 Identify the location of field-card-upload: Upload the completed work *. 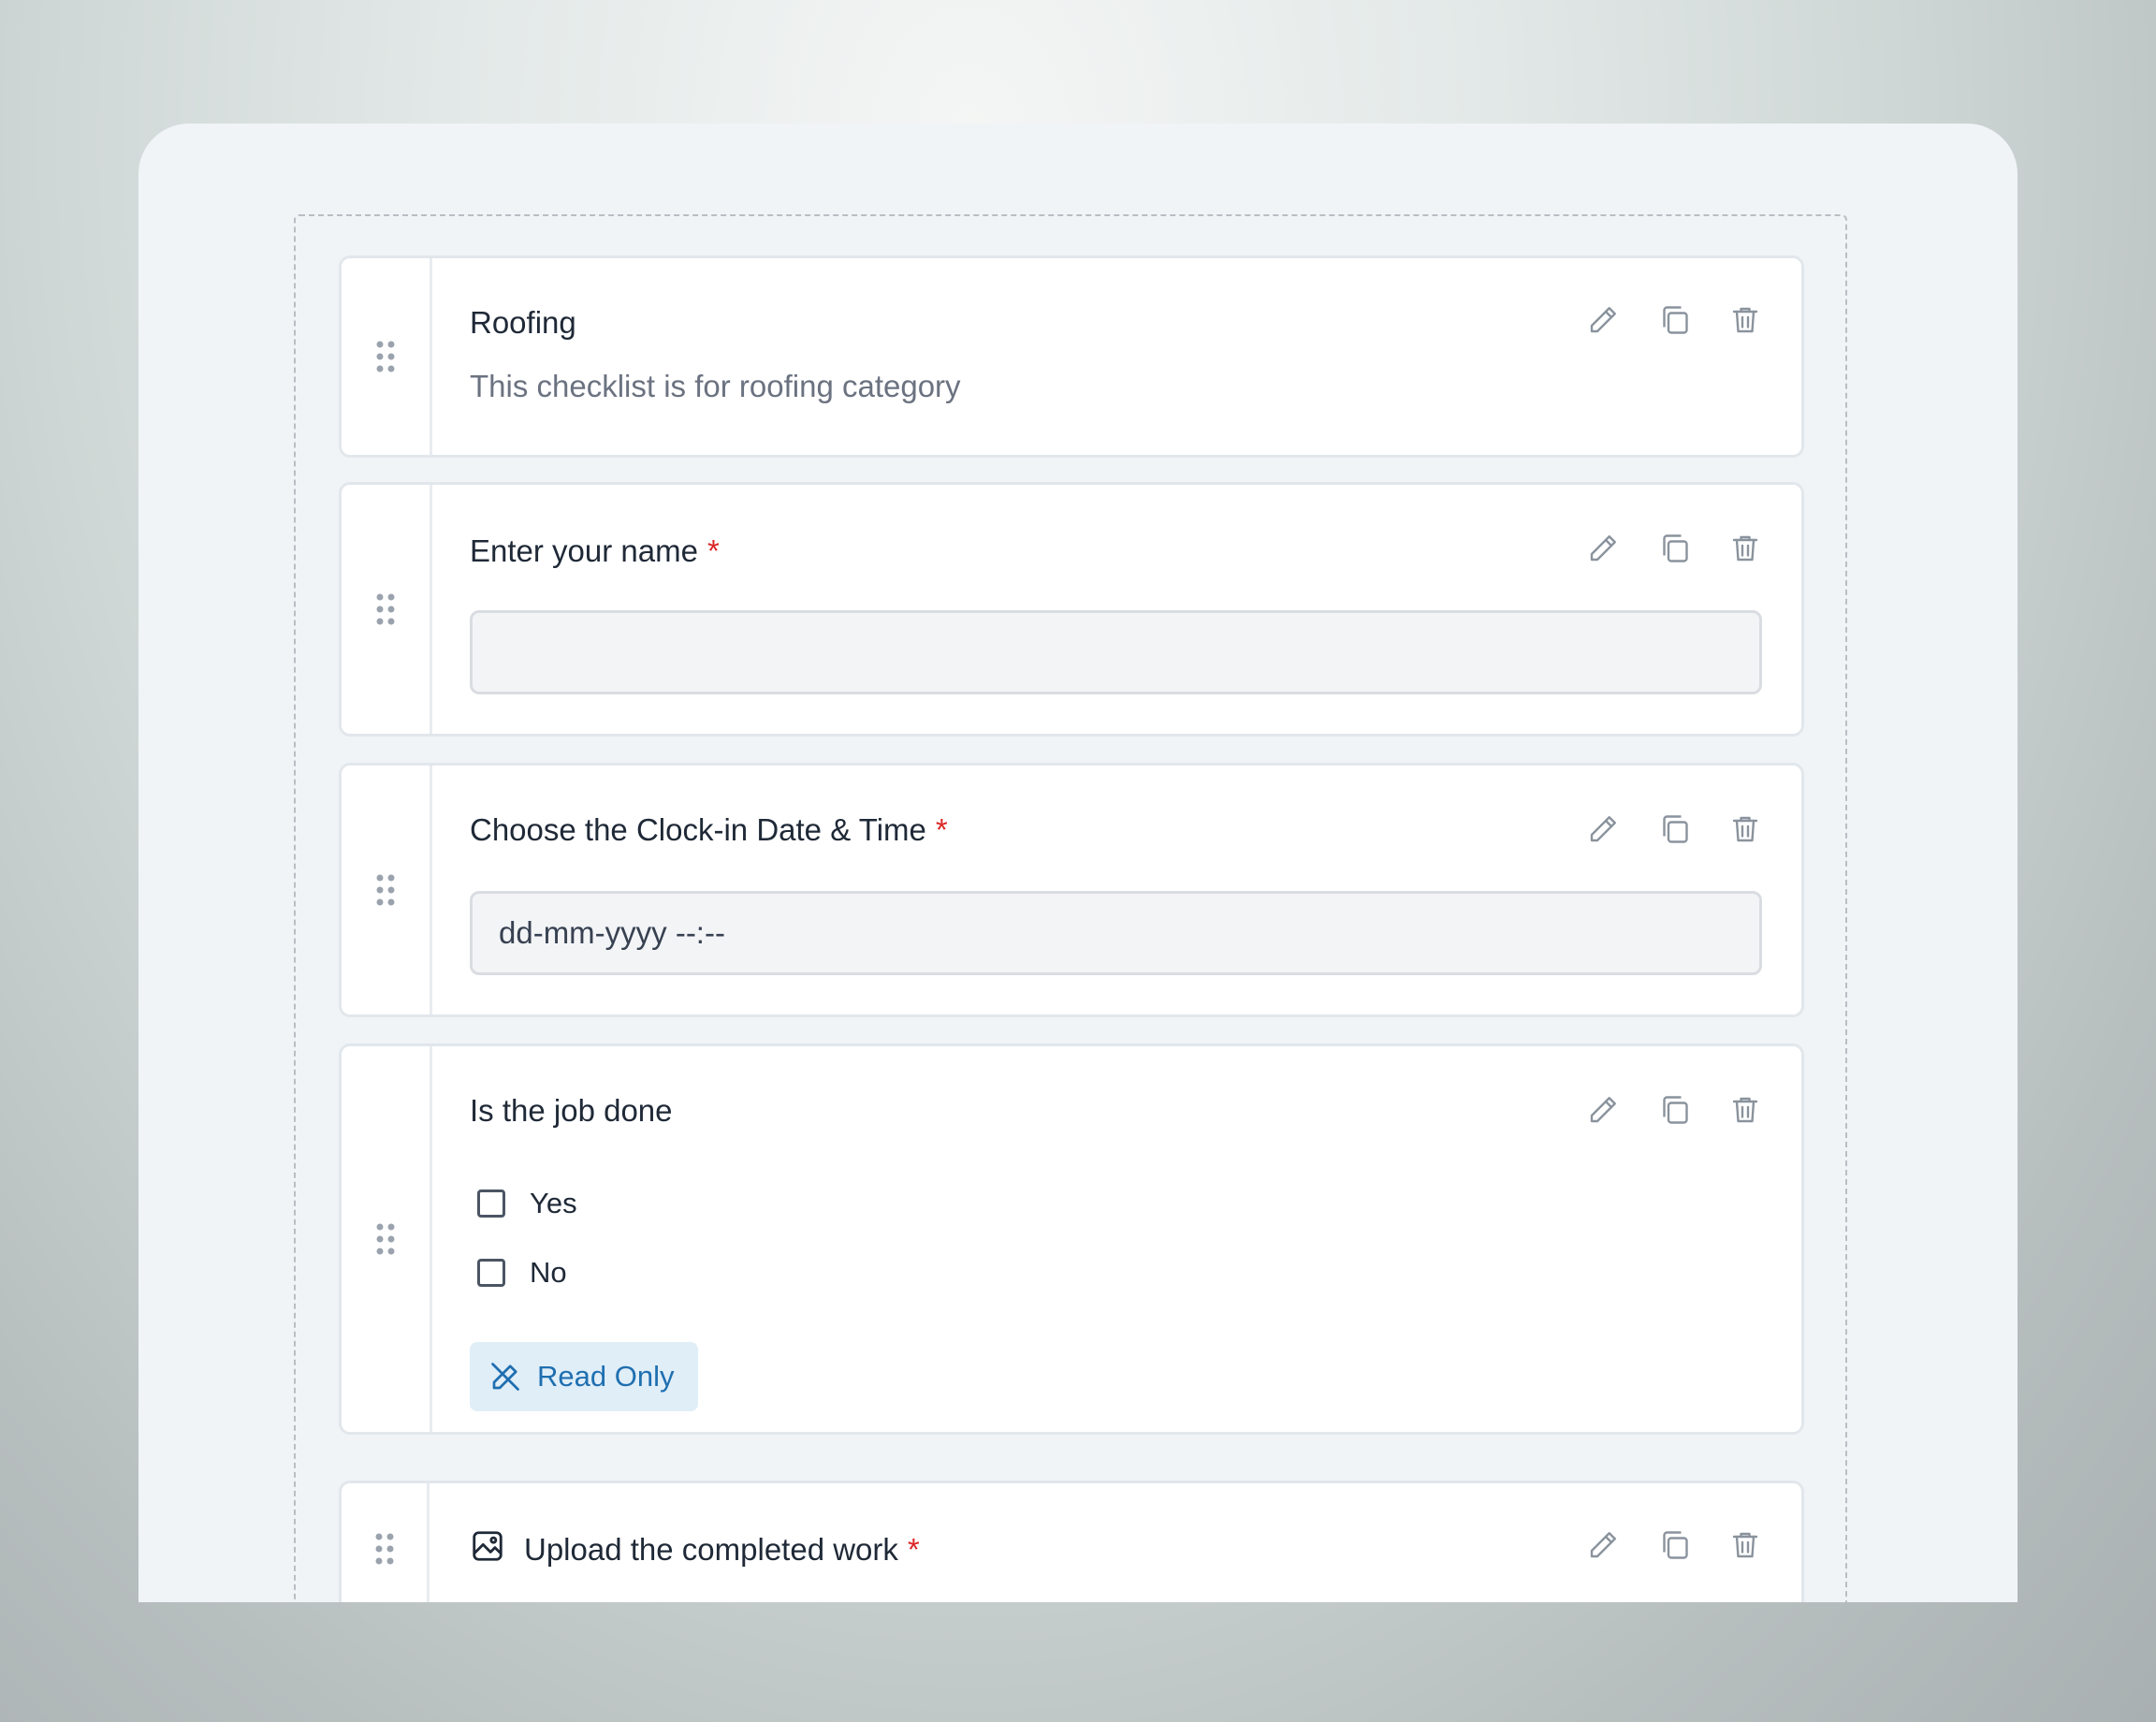
(1071, 1541).